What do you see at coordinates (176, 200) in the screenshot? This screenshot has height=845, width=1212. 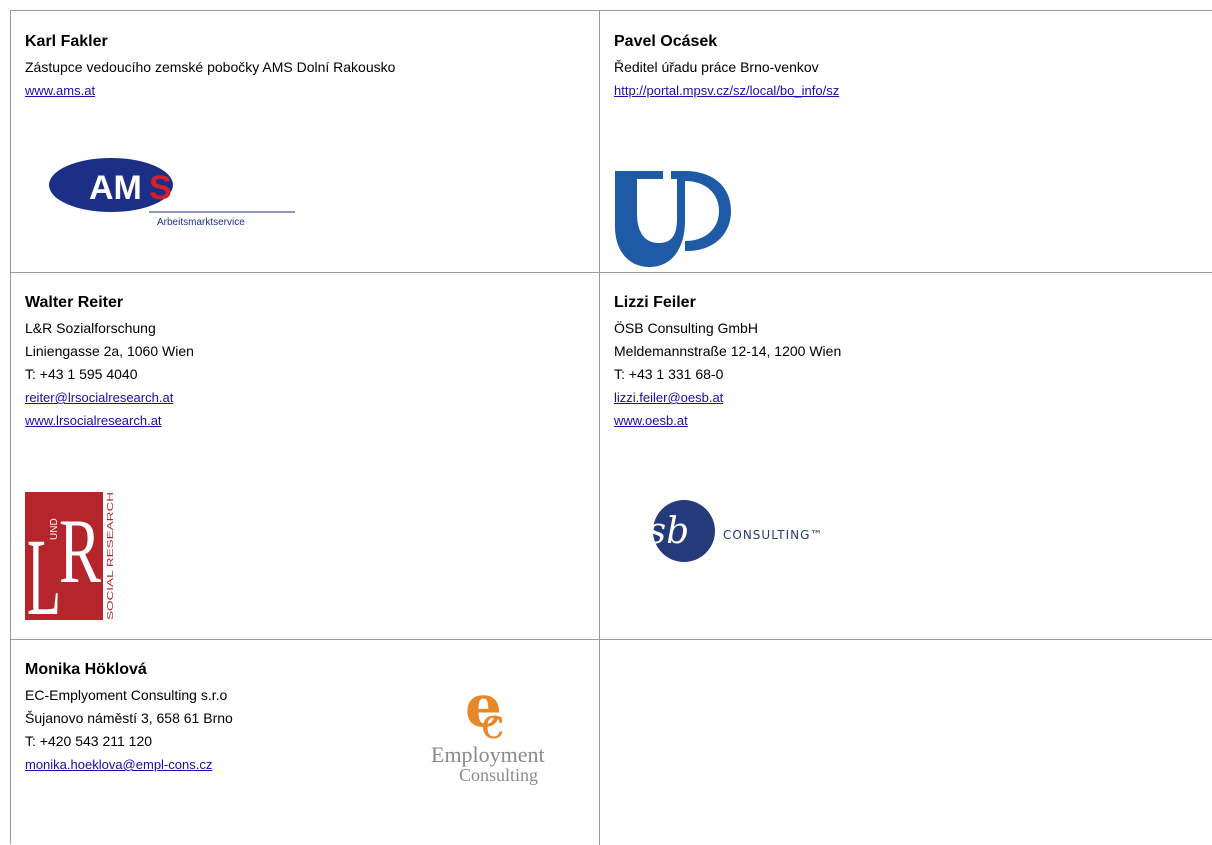 I see `ams-logo: AM S Arbeitsmarktservice` at bounding box center [176, 200].